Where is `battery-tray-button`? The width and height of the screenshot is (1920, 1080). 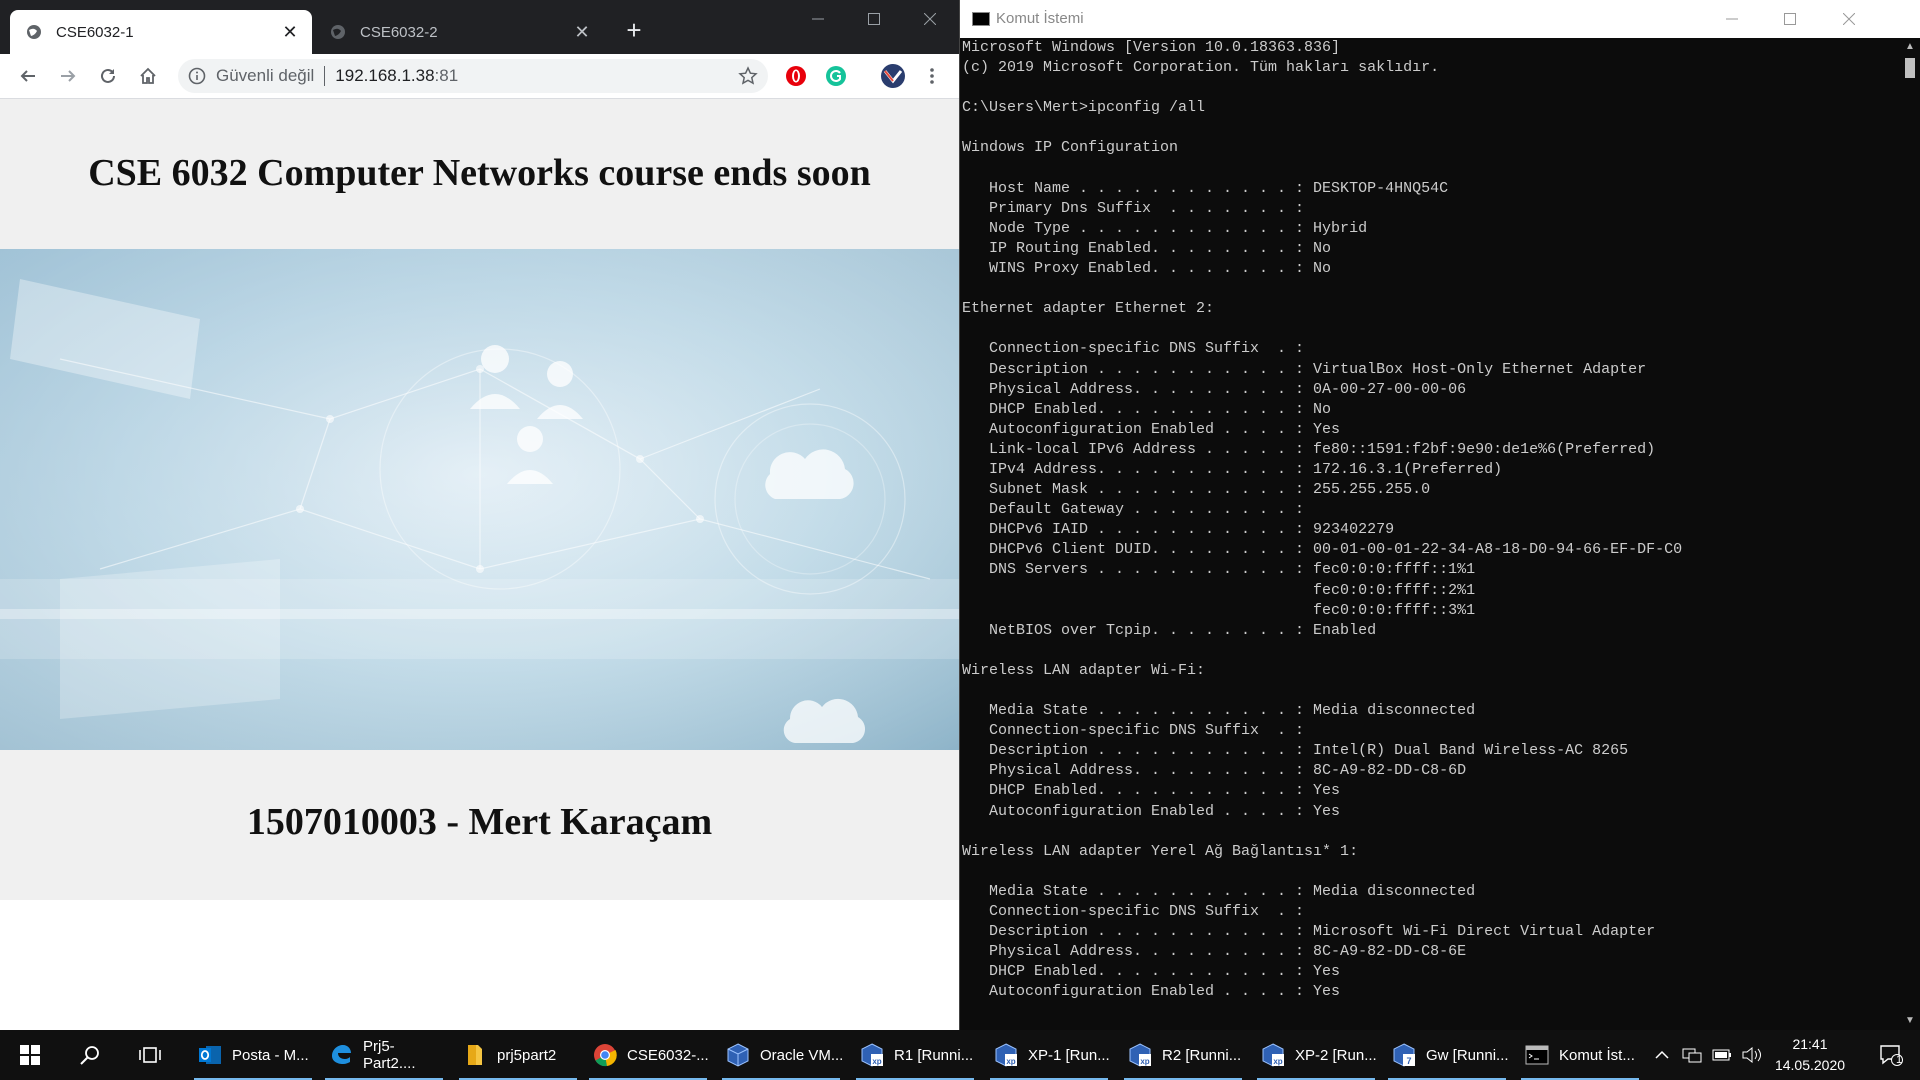 battery-tray-button is located at coordinates (1722, 1055).